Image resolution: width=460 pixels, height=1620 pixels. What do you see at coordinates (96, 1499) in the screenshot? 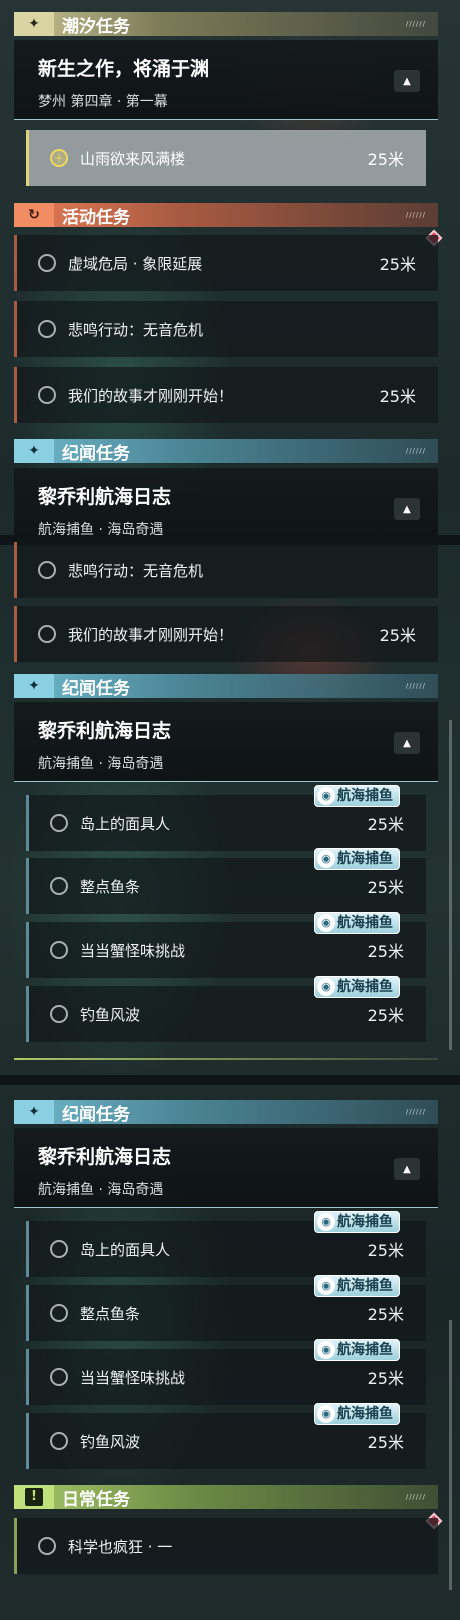
I see `category-label: 日常任务` at bounding box center [96, 1499].